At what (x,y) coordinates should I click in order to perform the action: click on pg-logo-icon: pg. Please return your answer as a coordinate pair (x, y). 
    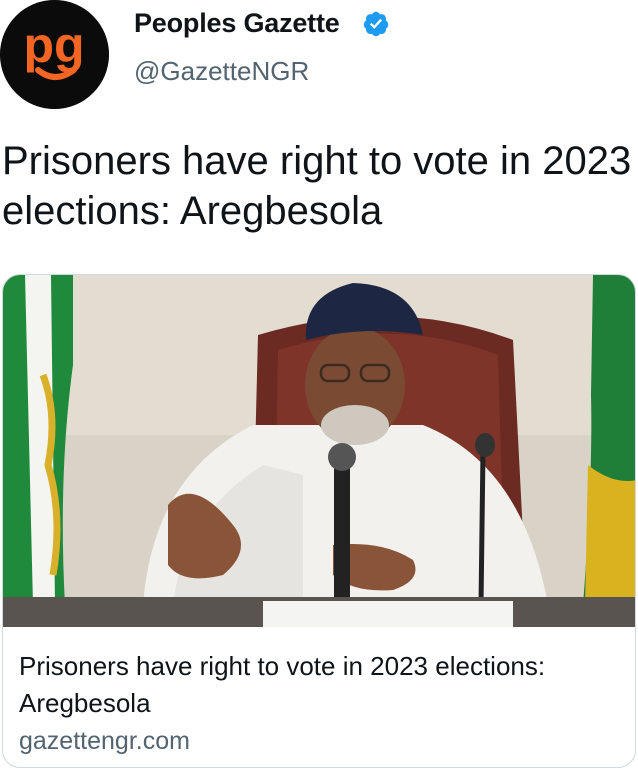
    Looking at the image, I should click on (54, 54).